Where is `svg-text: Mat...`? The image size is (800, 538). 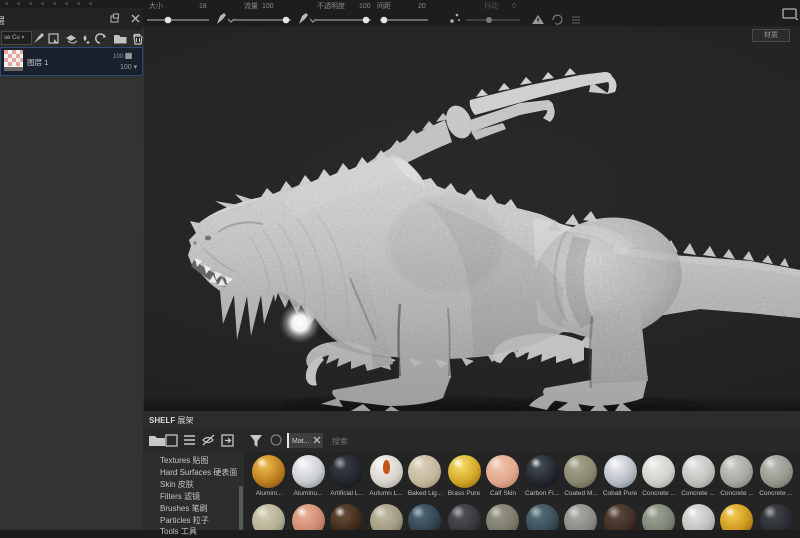 svg-text: Mat... is located at coordinates (301, 441).